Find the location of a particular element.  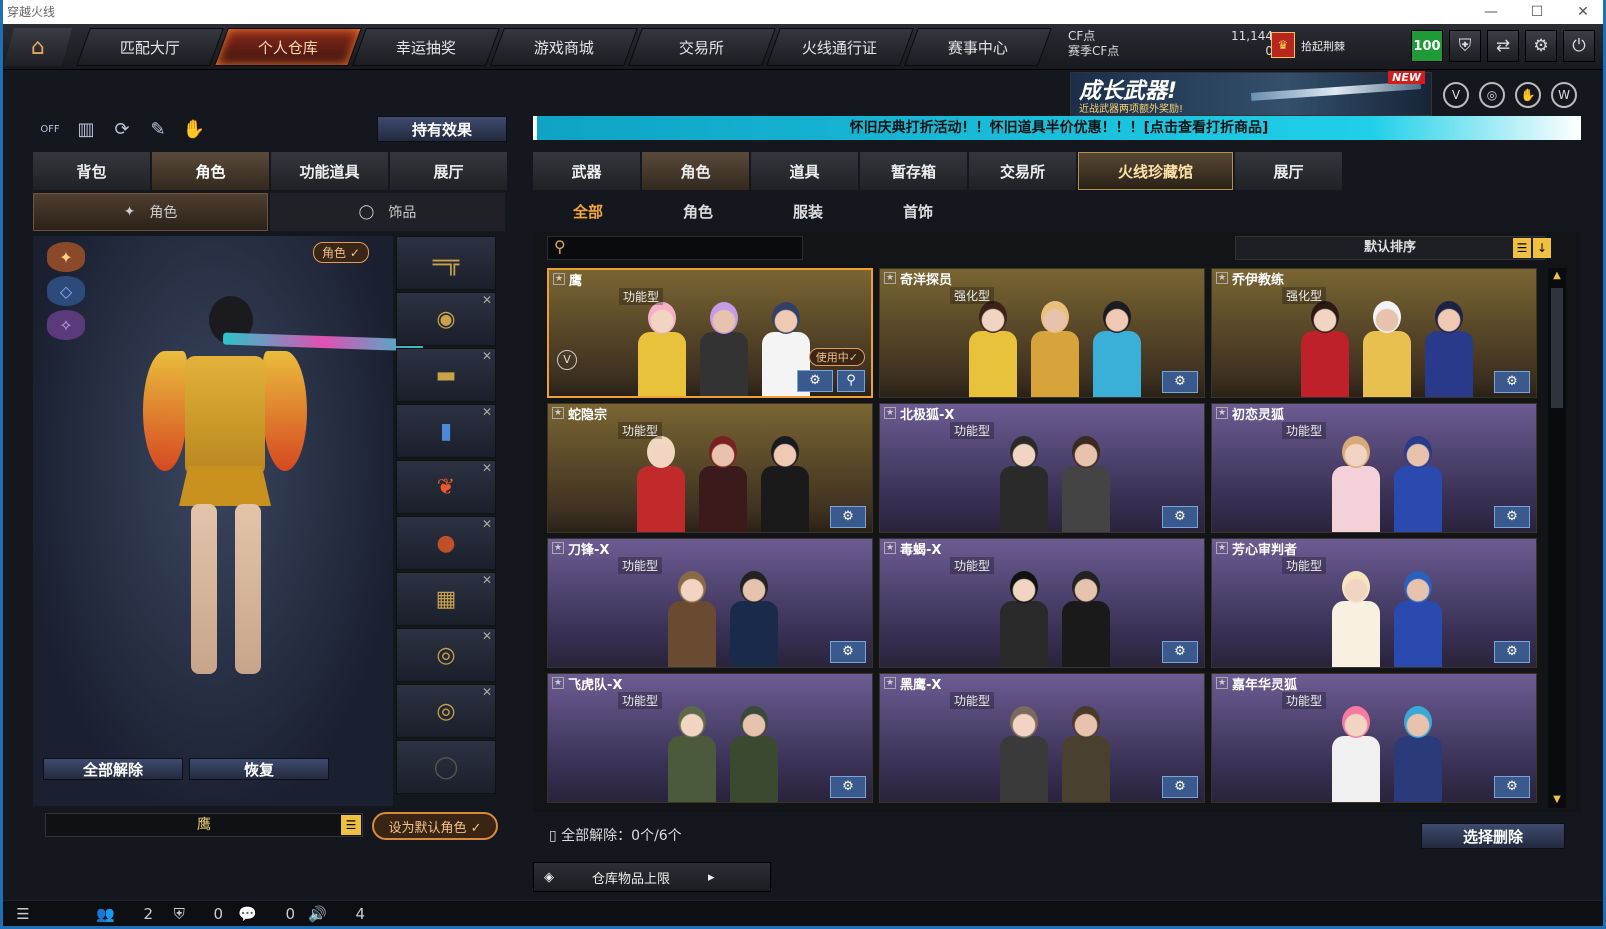

character-card: ★ 乔伊教练 强化型 ⚙ is located at coordinates (1374, 333).